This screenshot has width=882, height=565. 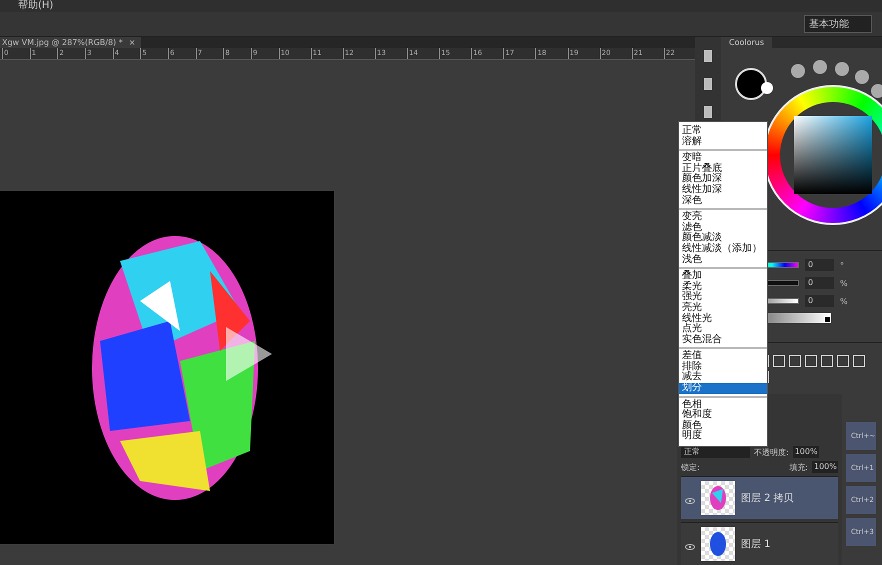 I want to click on menu-option: 实色混合, so click(x=723, y=340).